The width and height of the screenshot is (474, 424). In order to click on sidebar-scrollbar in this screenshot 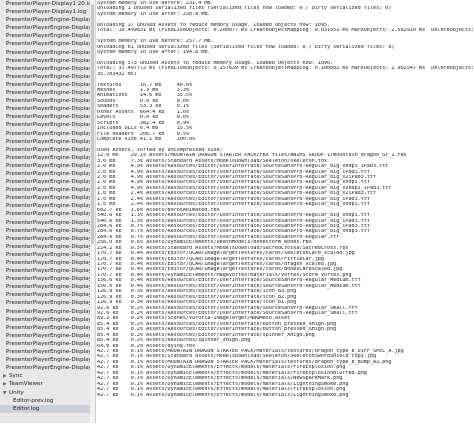, I will do `click(93, 211)`.